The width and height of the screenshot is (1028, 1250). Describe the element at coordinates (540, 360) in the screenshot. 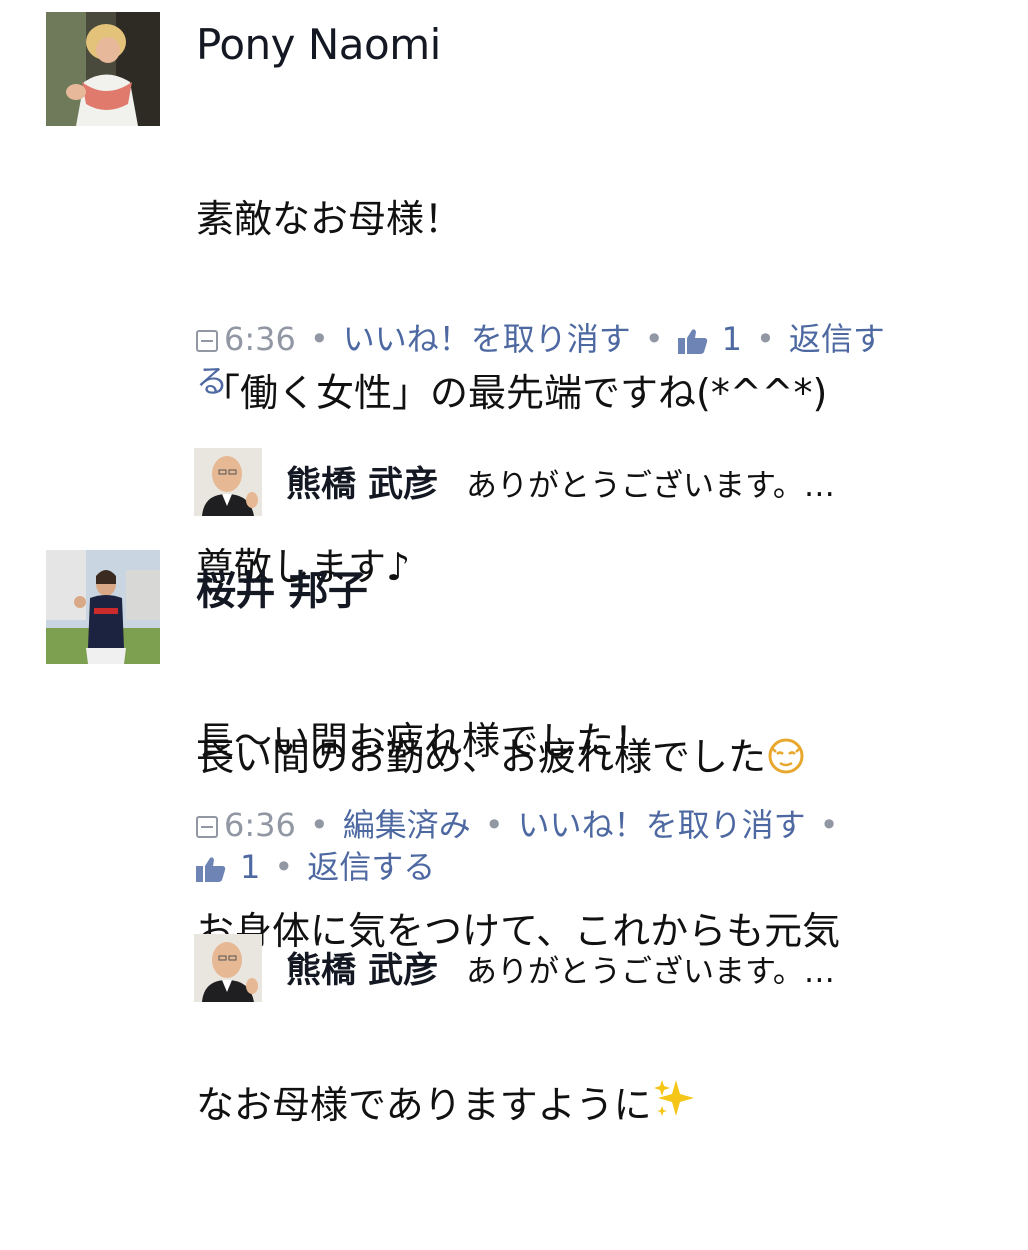

I see `comment-meta: 6:36 • いいね！を取り消す • 1 • 返信する` at that location.